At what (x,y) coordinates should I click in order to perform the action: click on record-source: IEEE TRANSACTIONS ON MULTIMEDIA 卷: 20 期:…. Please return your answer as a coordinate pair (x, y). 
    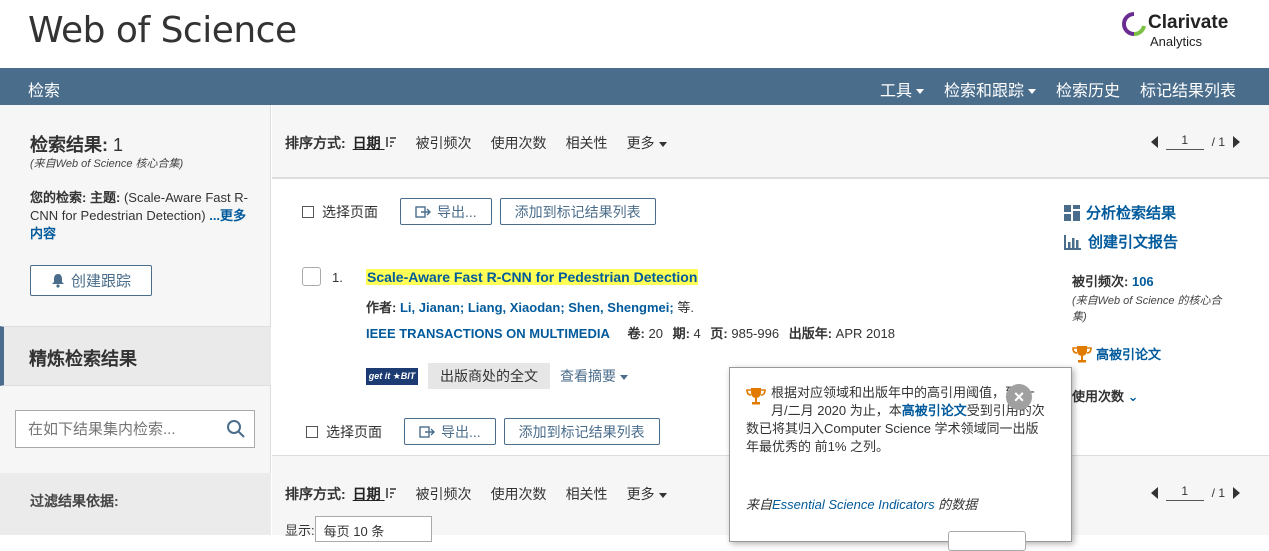
    Looking at the image, I should click on (630, 332).